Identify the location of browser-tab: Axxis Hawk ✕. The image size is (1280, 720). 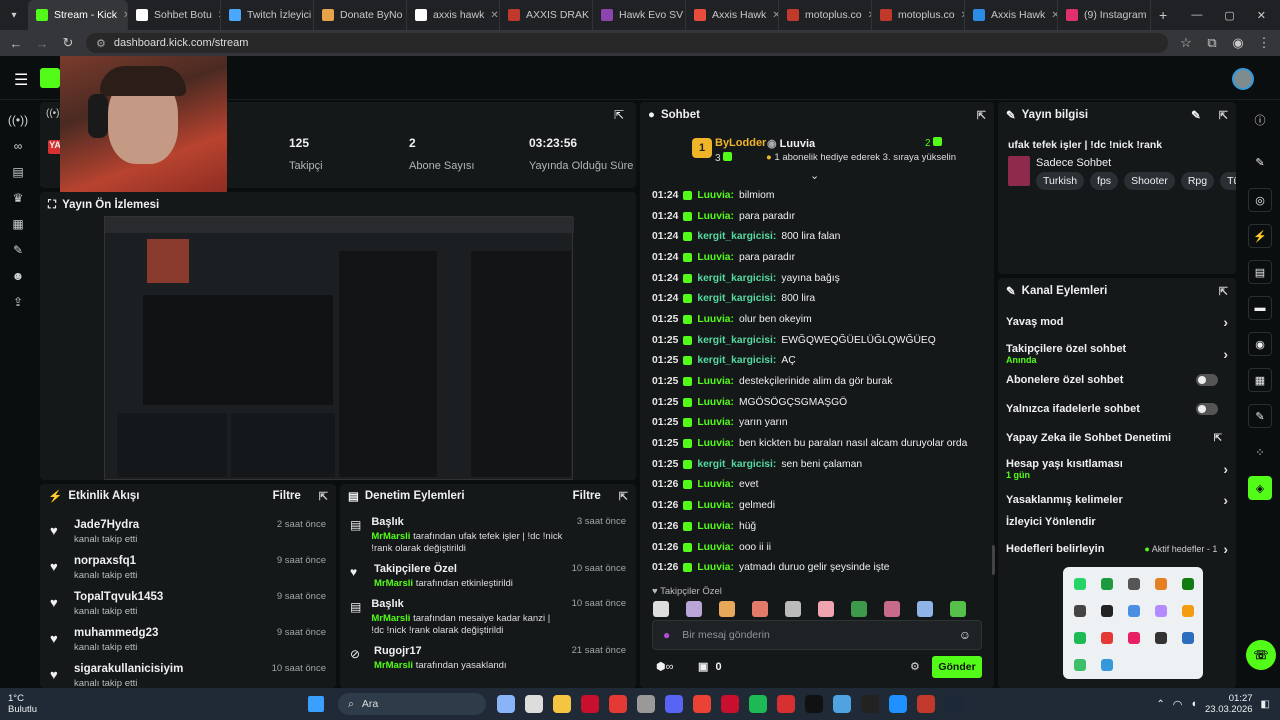
(1011, 15).